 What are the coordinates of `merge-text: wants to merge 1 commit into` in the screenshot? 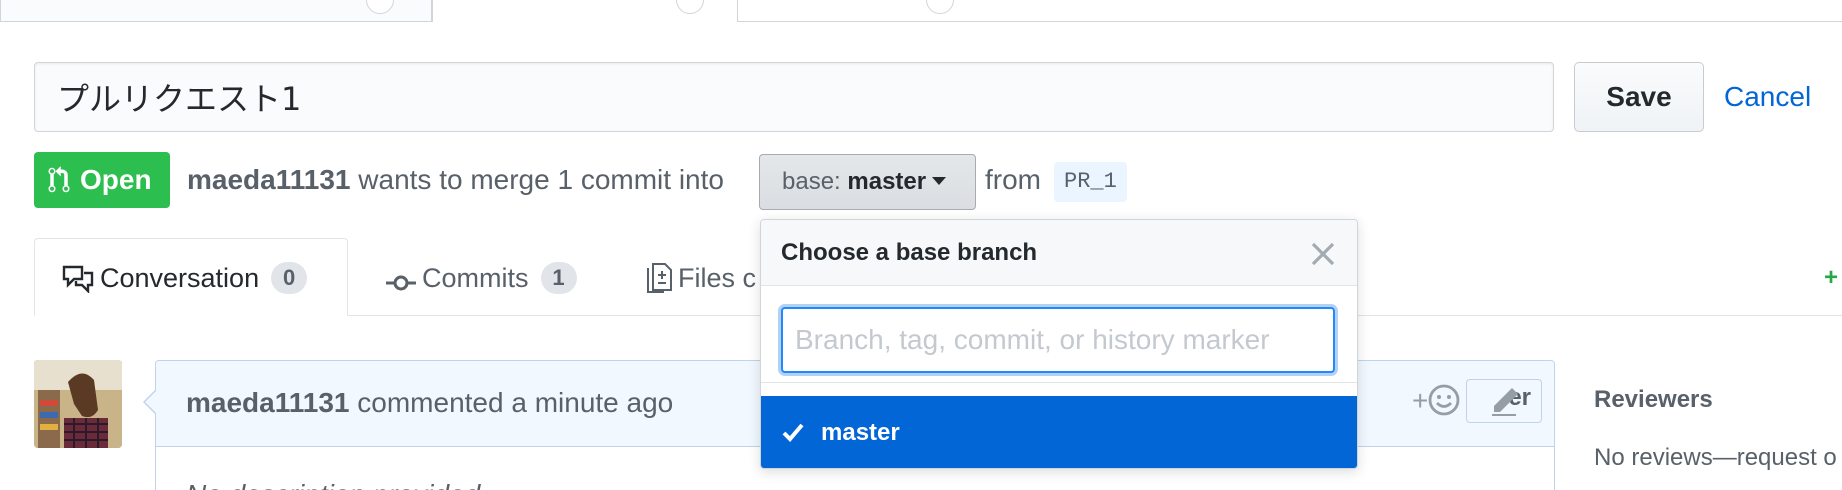 It's located at (541, 179).